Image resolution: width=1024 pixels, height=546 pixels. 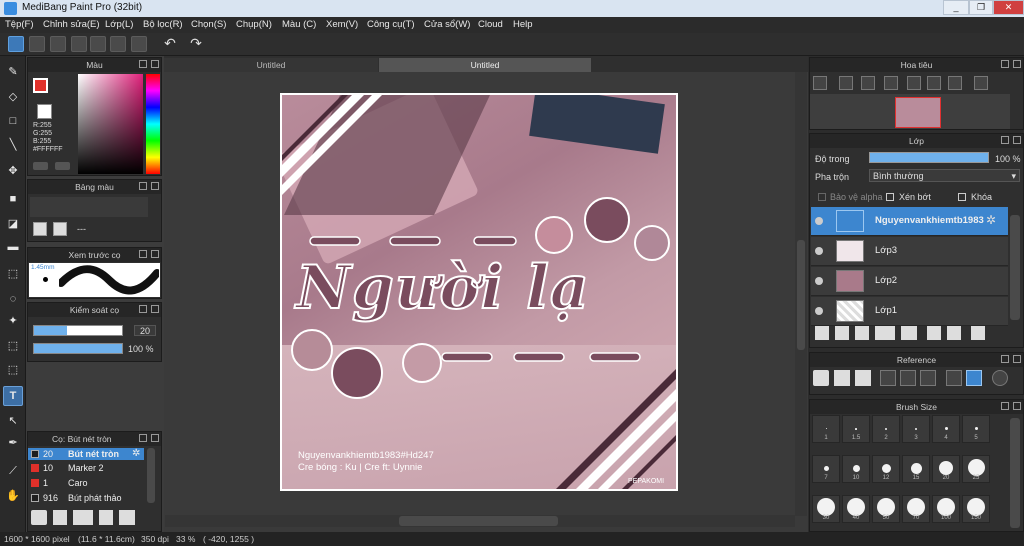 I want to click on redo-icon: ↷, so click(x=196, y=44).